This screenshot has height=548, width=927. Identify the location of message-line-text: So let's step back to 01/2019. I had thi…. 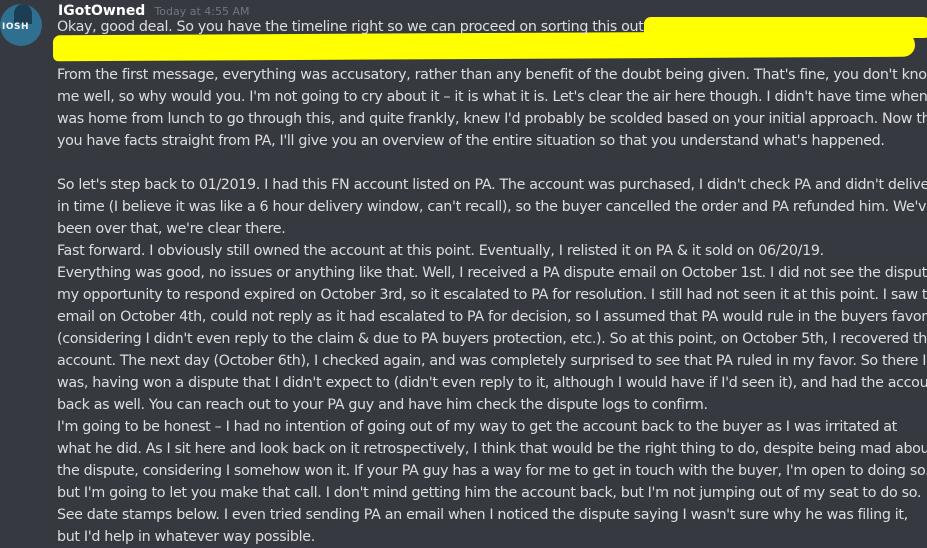
(492, 185).